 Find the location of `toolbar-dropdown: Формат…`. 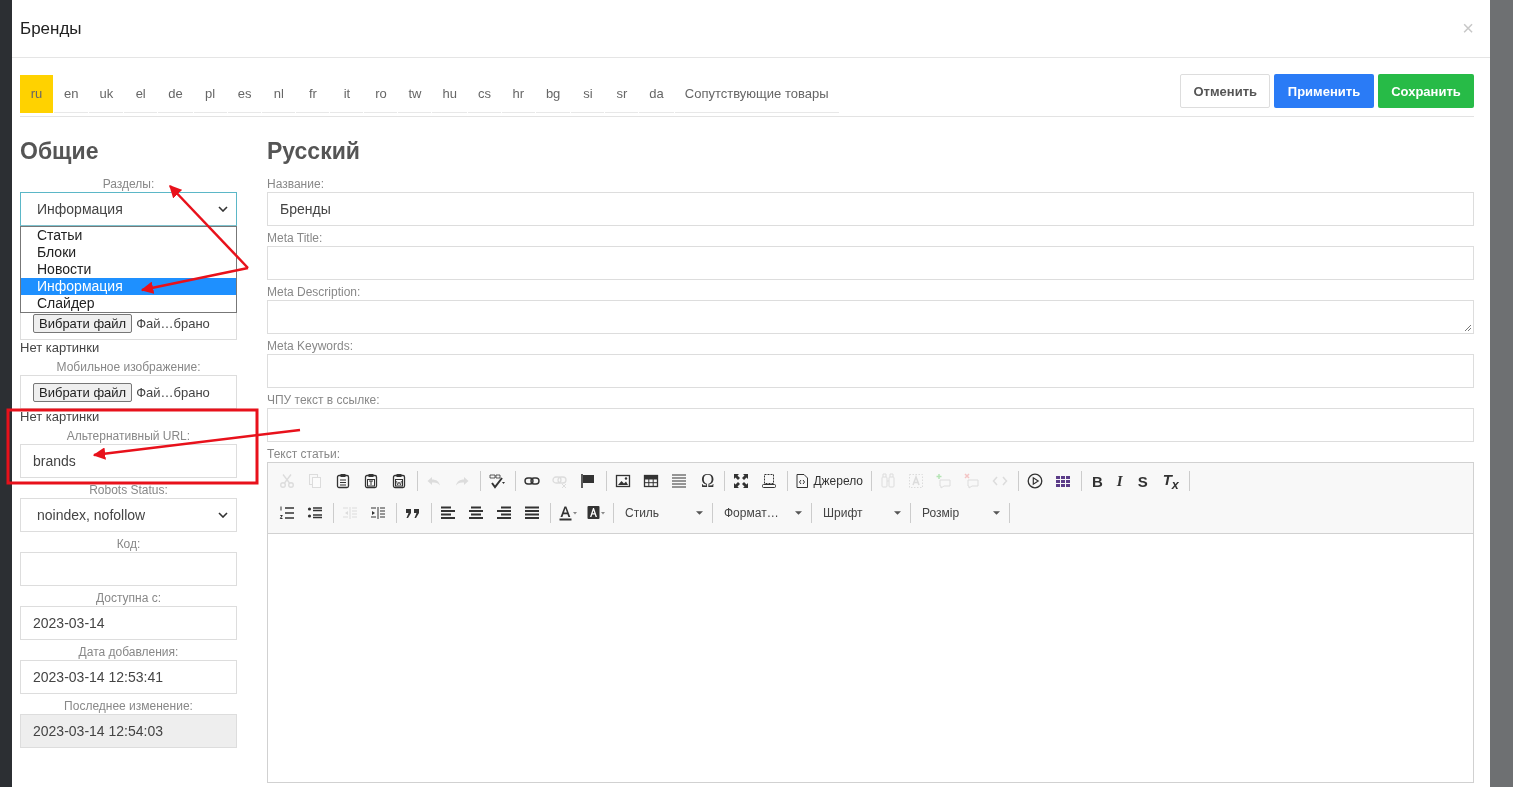

toolbar-dropdown: Формат… is located at coordinates (762, 513).